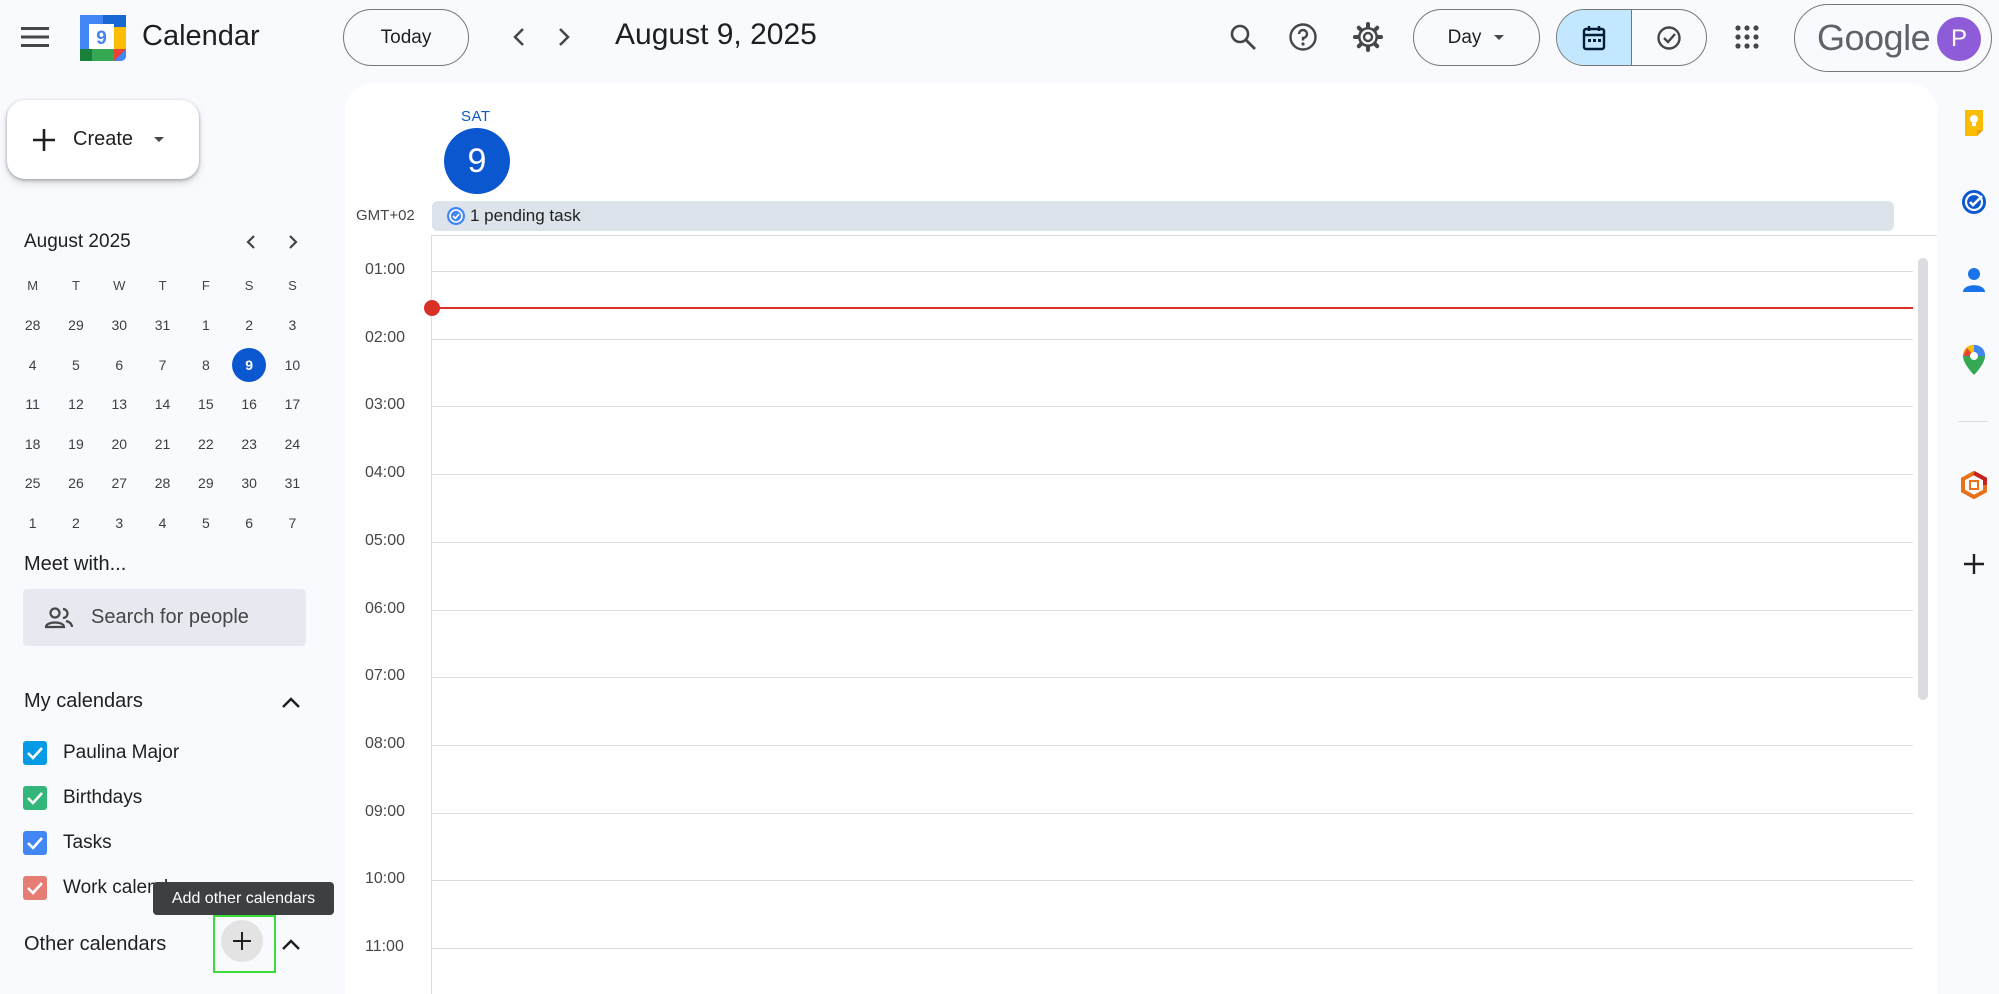 The width and height of the screenshot is (1999, 994). I want to click on mini-calendar-prev-button, so click(251, 242).